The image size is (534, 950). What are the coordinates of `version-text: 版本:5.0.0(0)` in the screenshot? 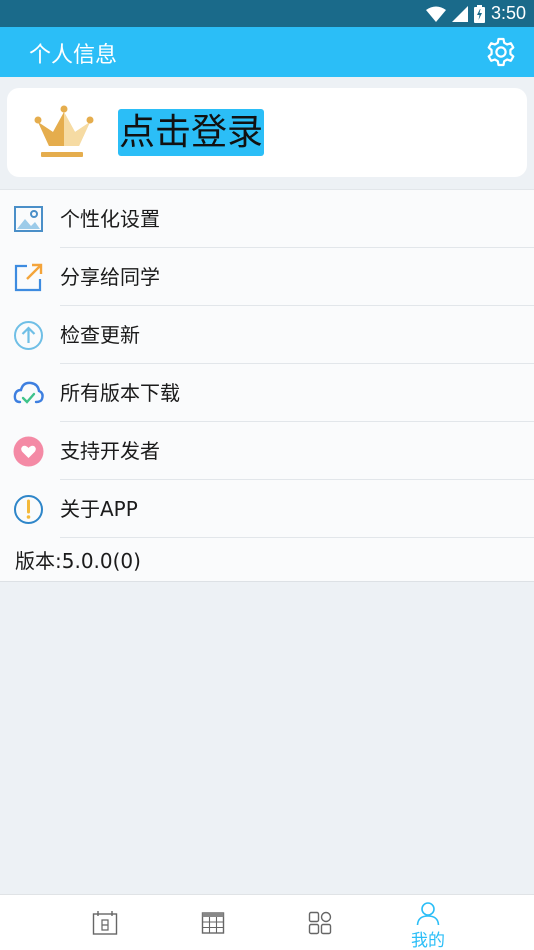 It's located at (78, 561).